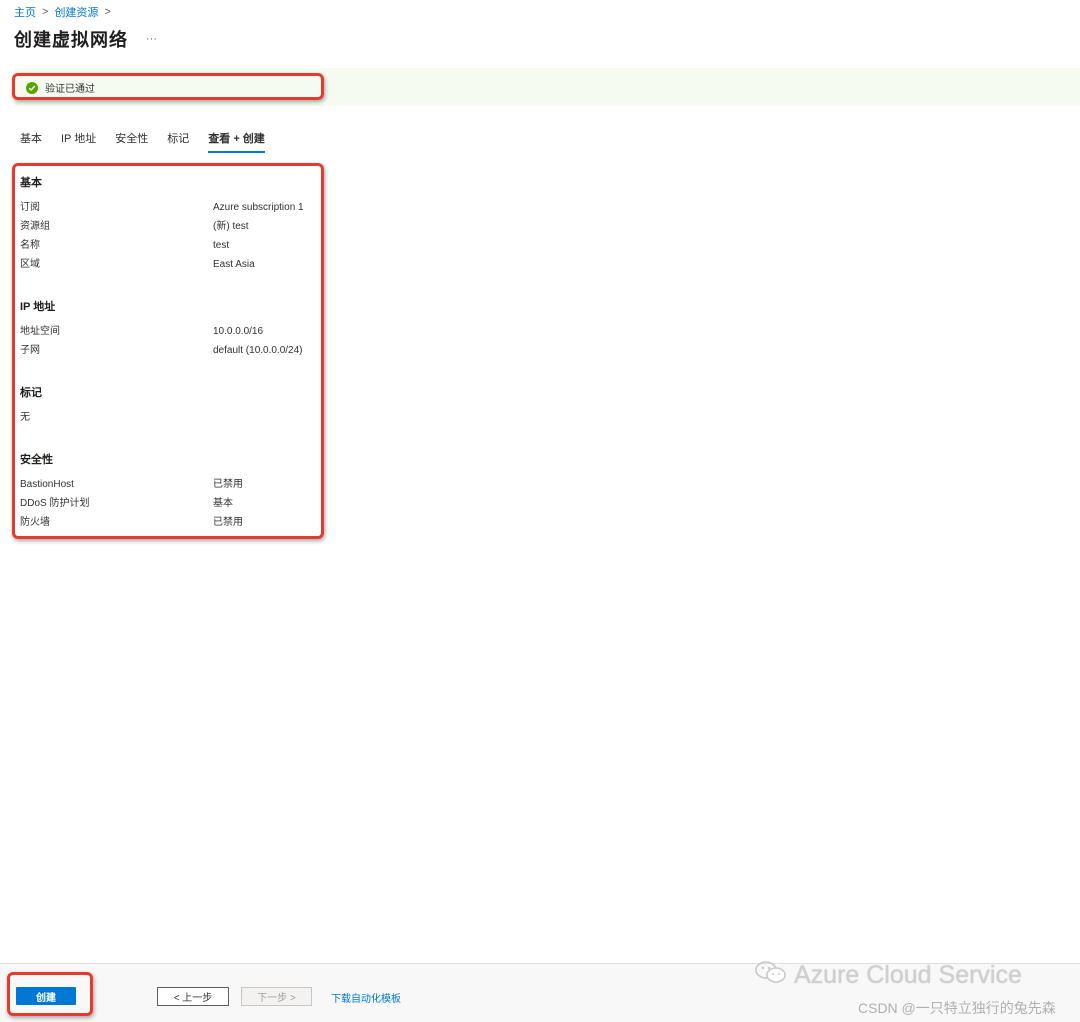 This screenshot has width=1080, height=1022. I want to click on tags-none-text: 无, so click(25, 417).